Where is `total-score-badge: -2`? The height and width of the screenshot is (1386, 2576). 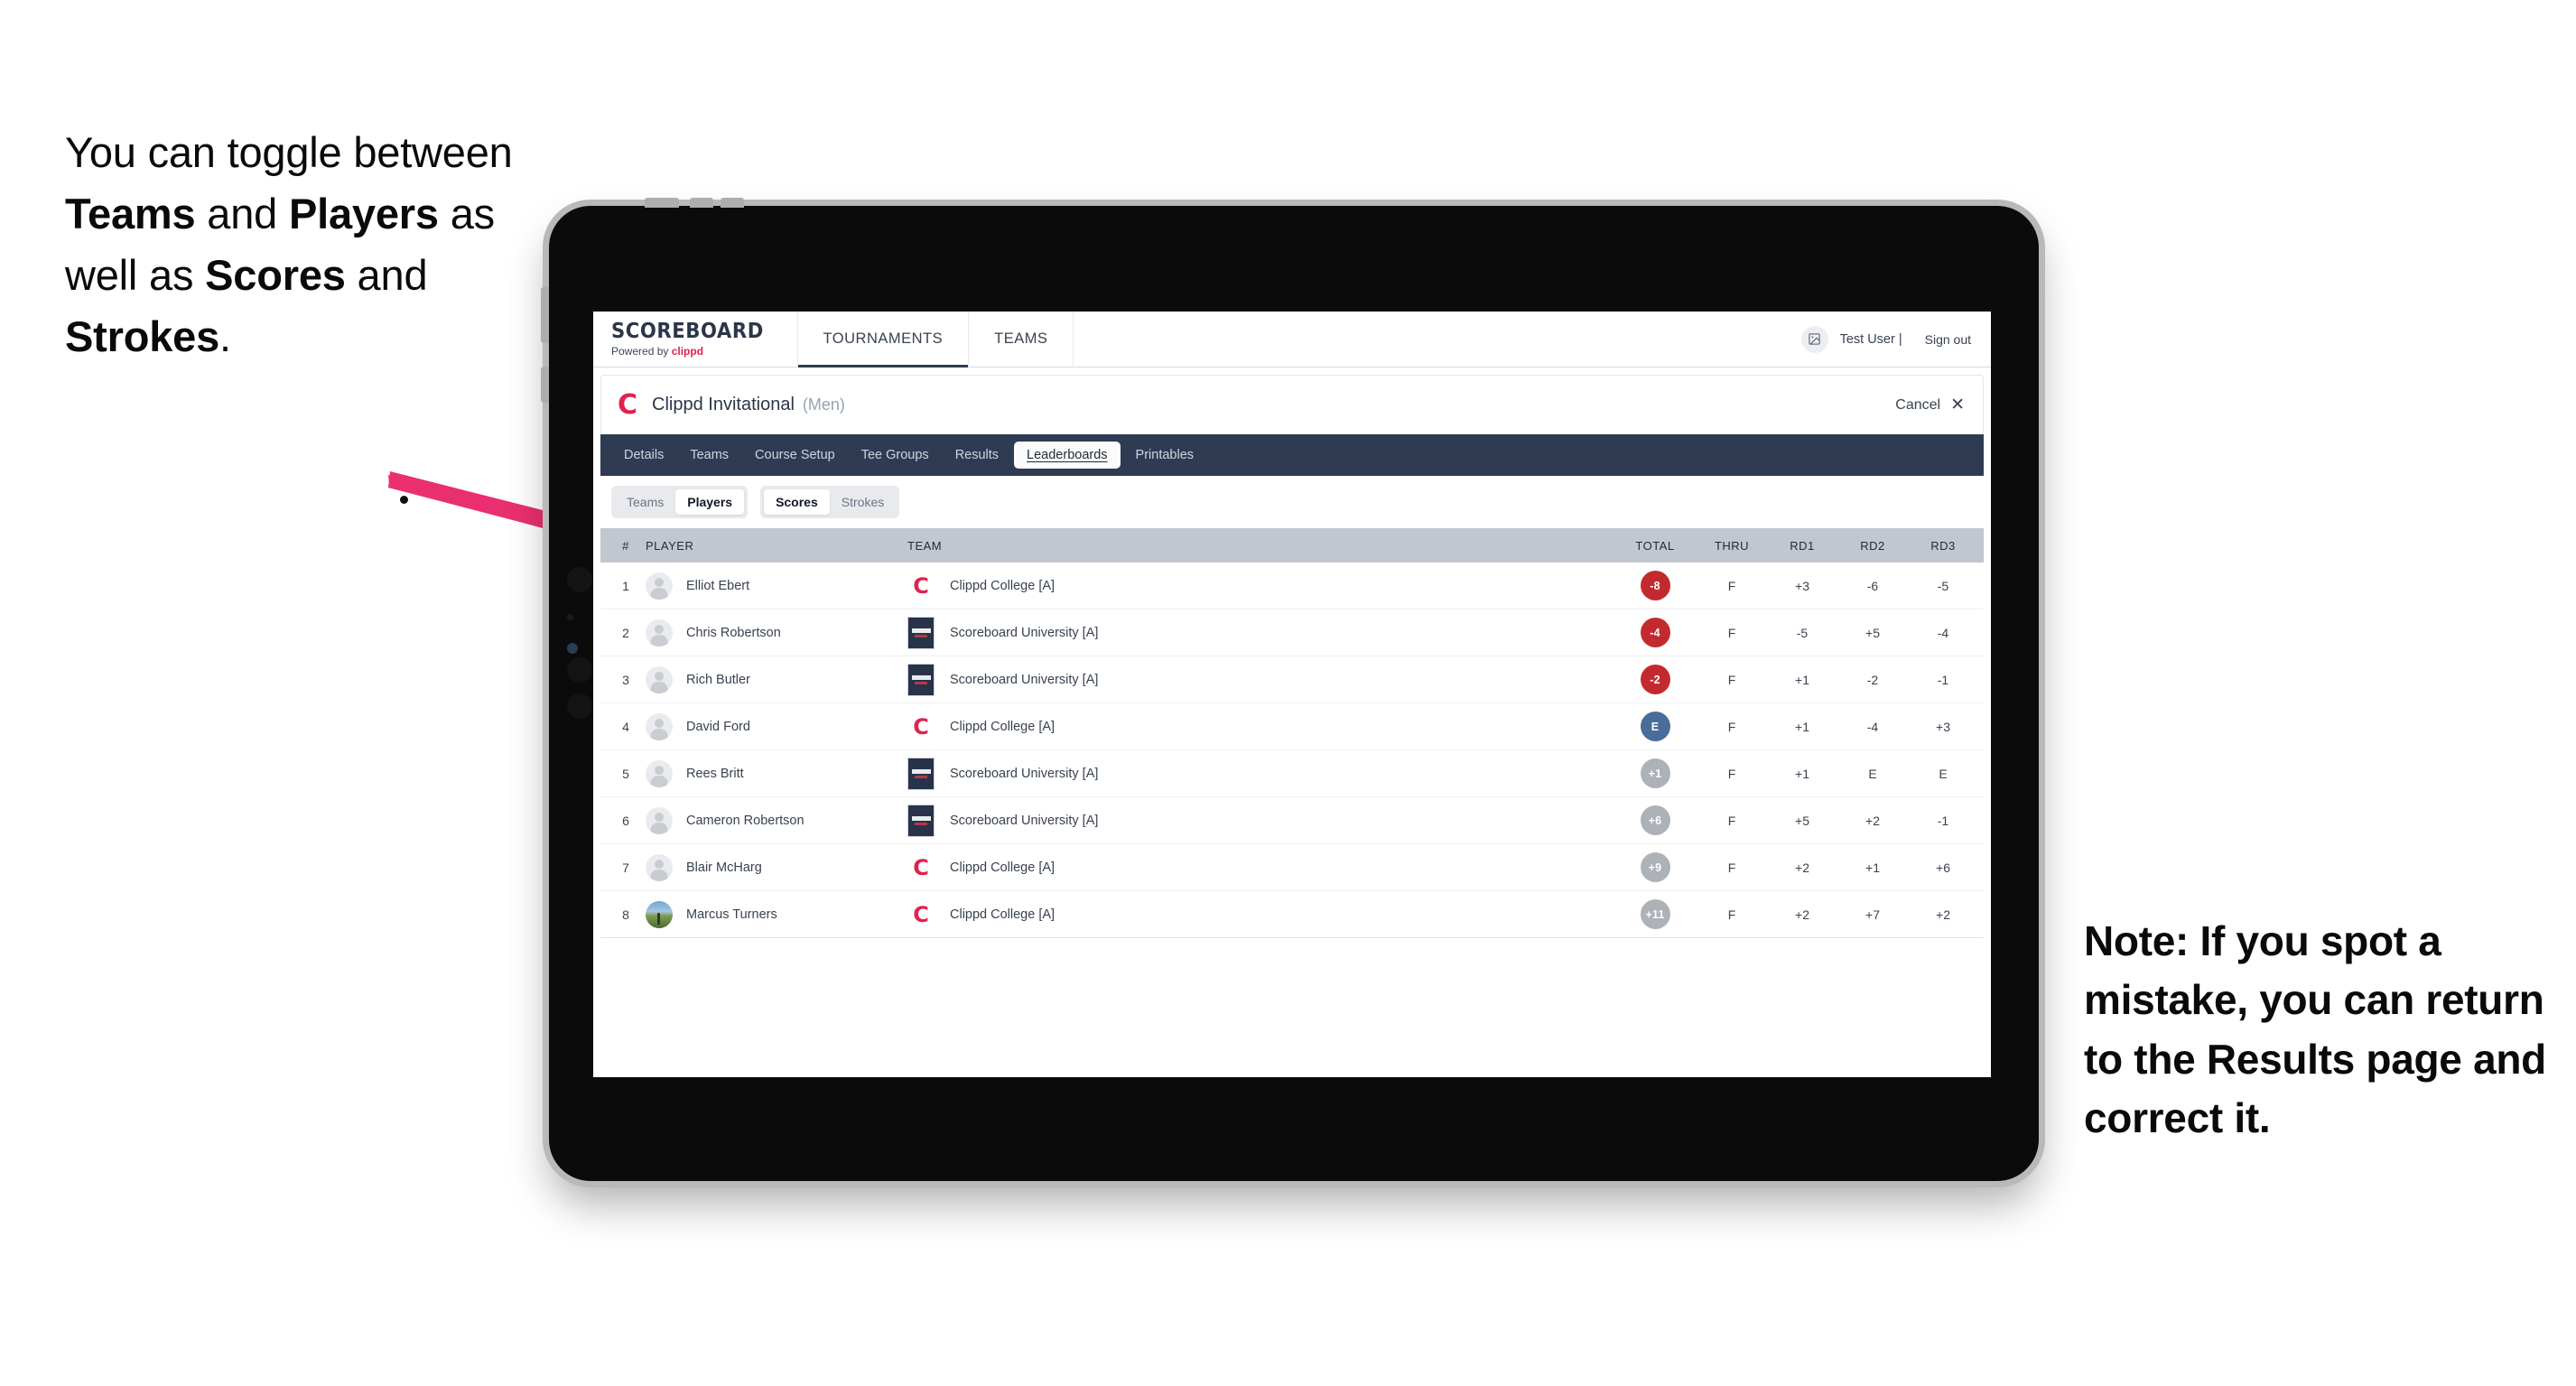 total-score-badge: -2 is located at coordinates (1655, 679).